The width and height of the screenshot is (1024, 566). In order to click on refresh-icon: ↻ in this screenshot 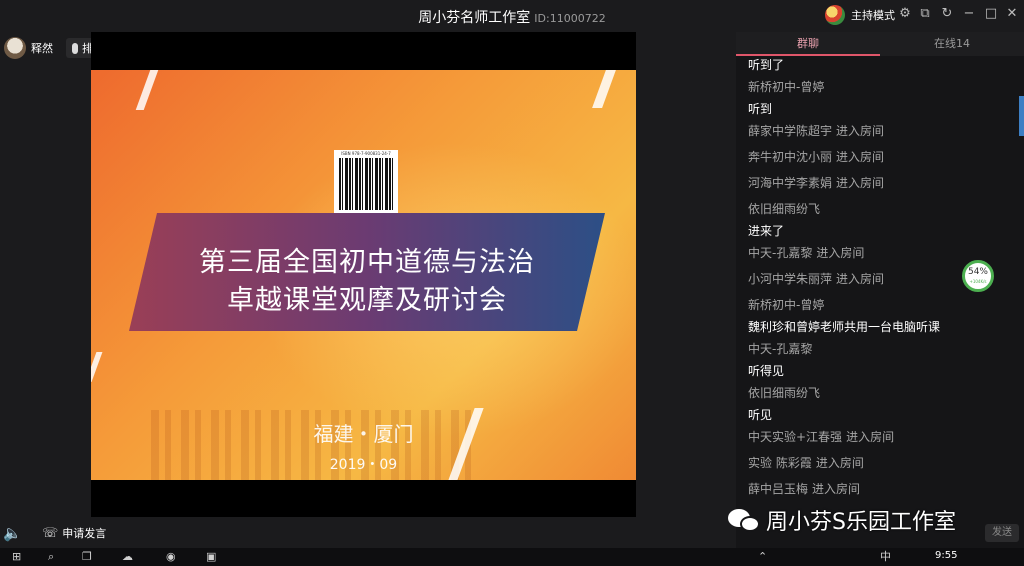, I will do `click(947, 14)`.